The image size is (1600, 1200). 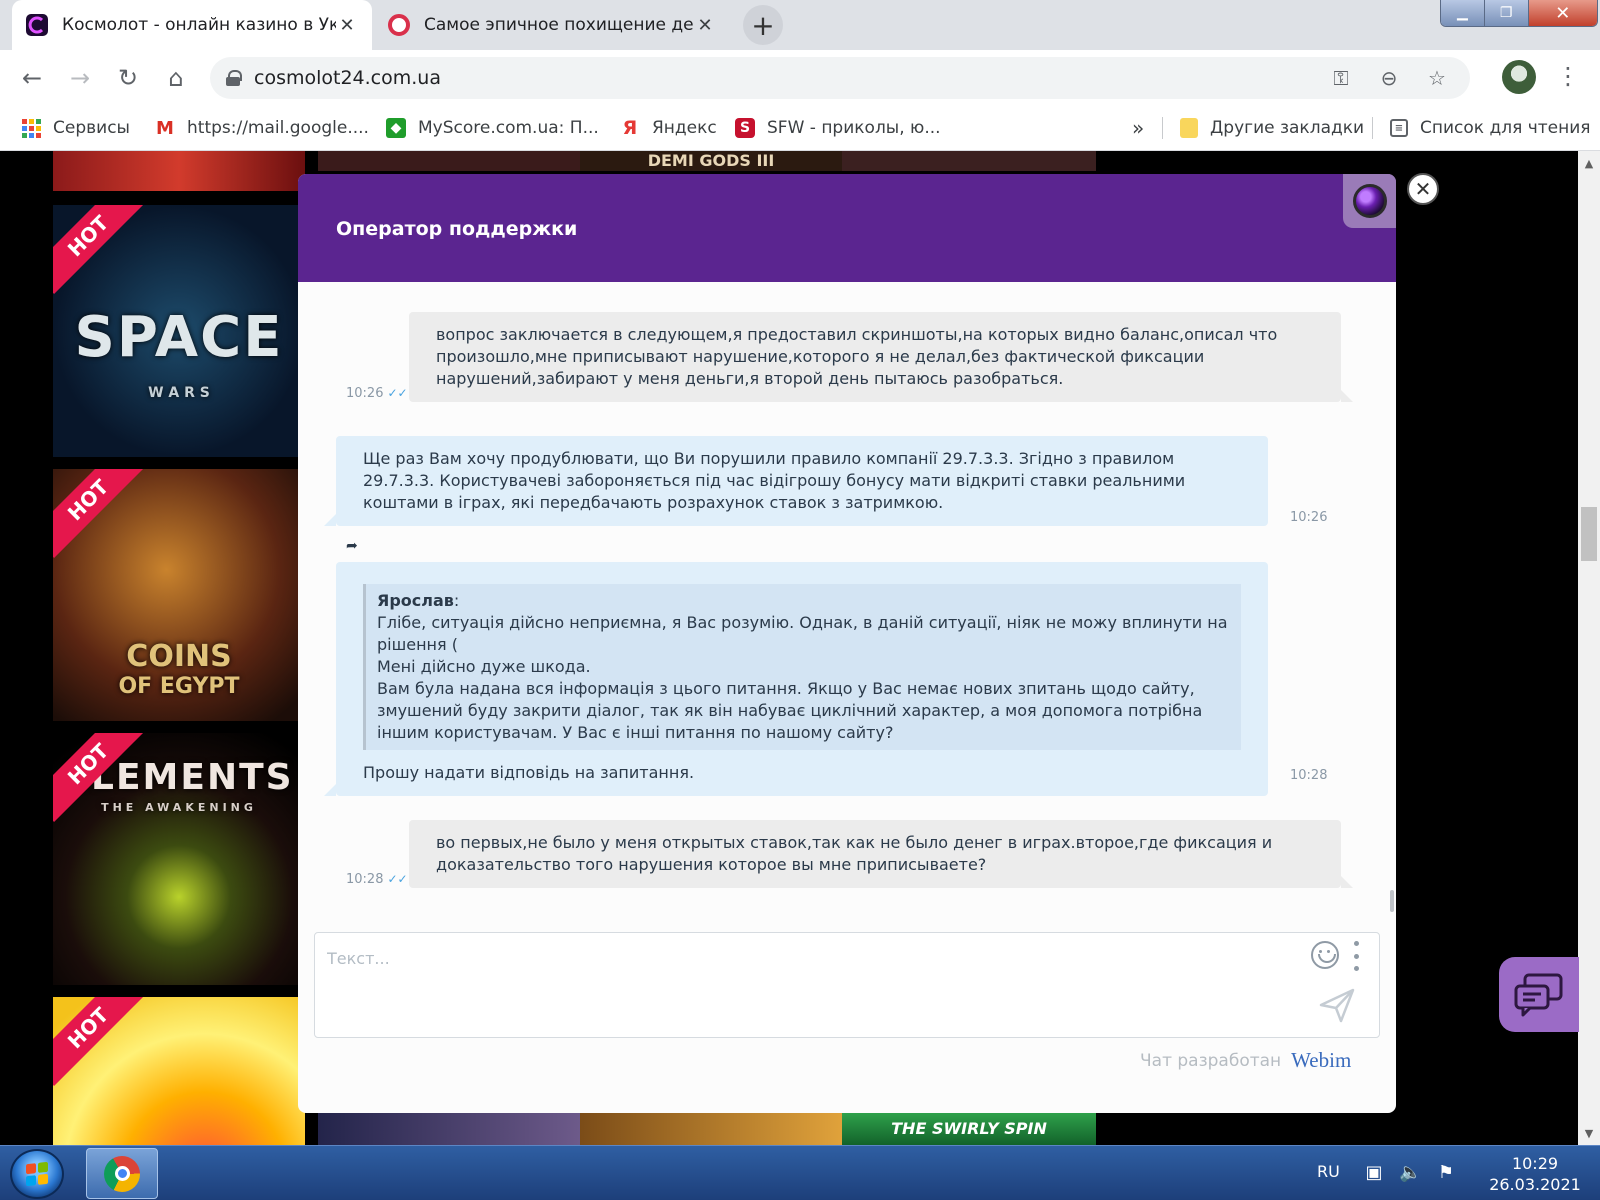 What do you see at coordinates (415, 600) in the screenshot?
I see `quote-author: Ярослав` at bounding box center [415, 600].